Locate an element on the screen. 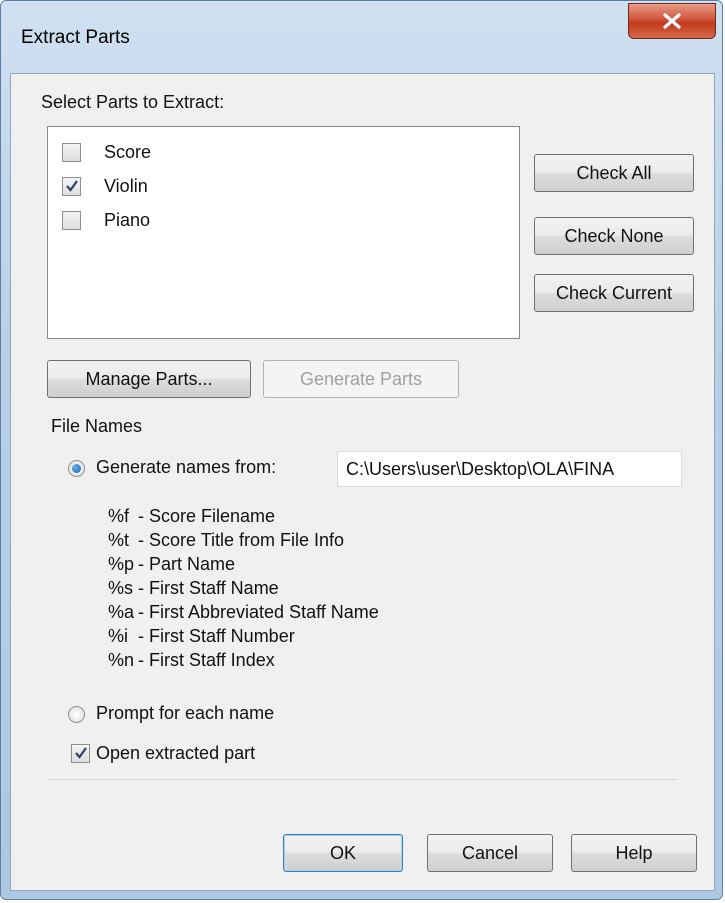 This screenshot has height=903, width=725. code-row: %n - First Staff Index is located at coordinates (191, 660).